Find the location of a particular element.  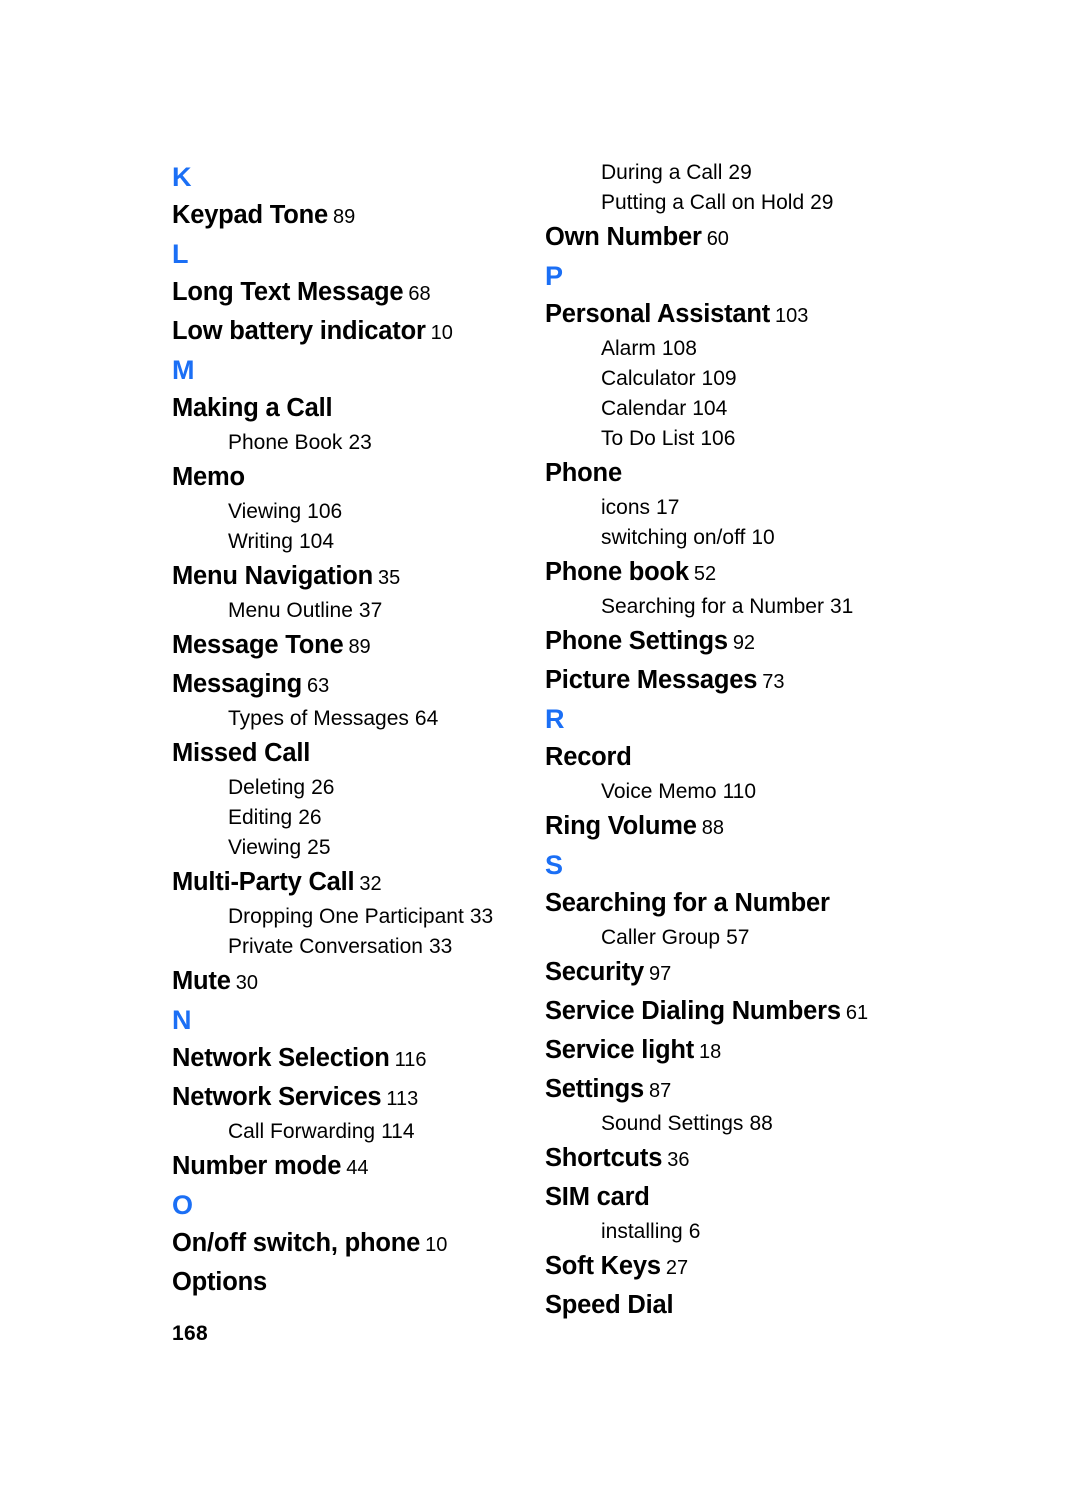

index-subentry-title: Viewing is located at coordinates (265, 511).